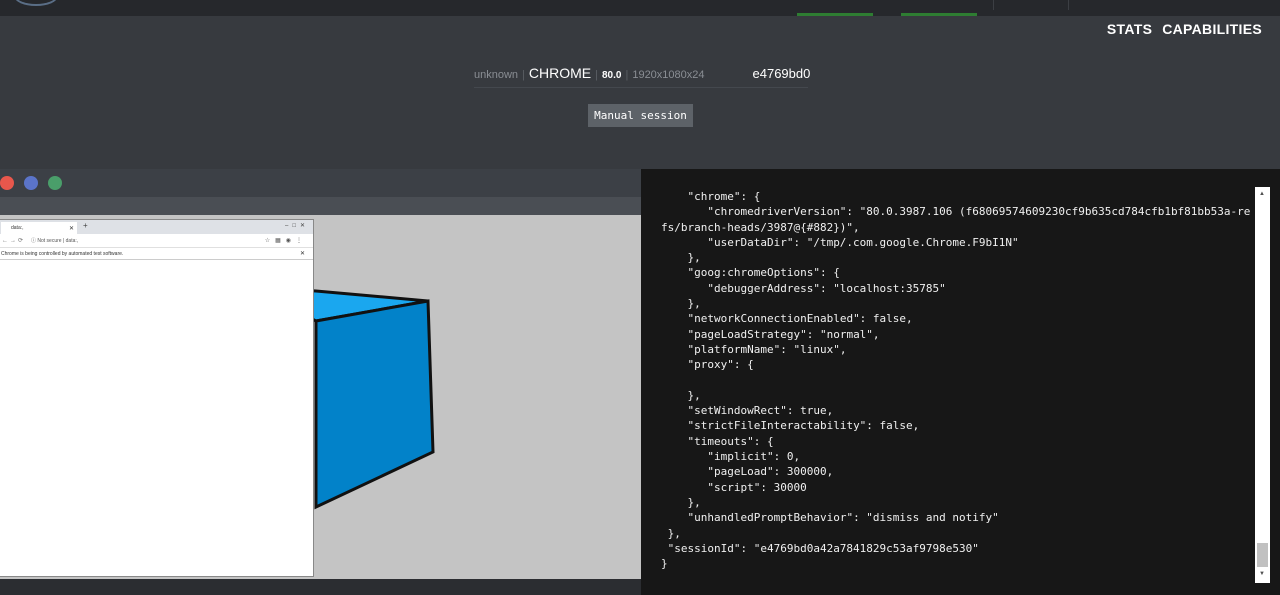  What do you see at coordinates (7, 183) in the screenshot?
I see `close-dot-icon` at bounding box center [7, 183].